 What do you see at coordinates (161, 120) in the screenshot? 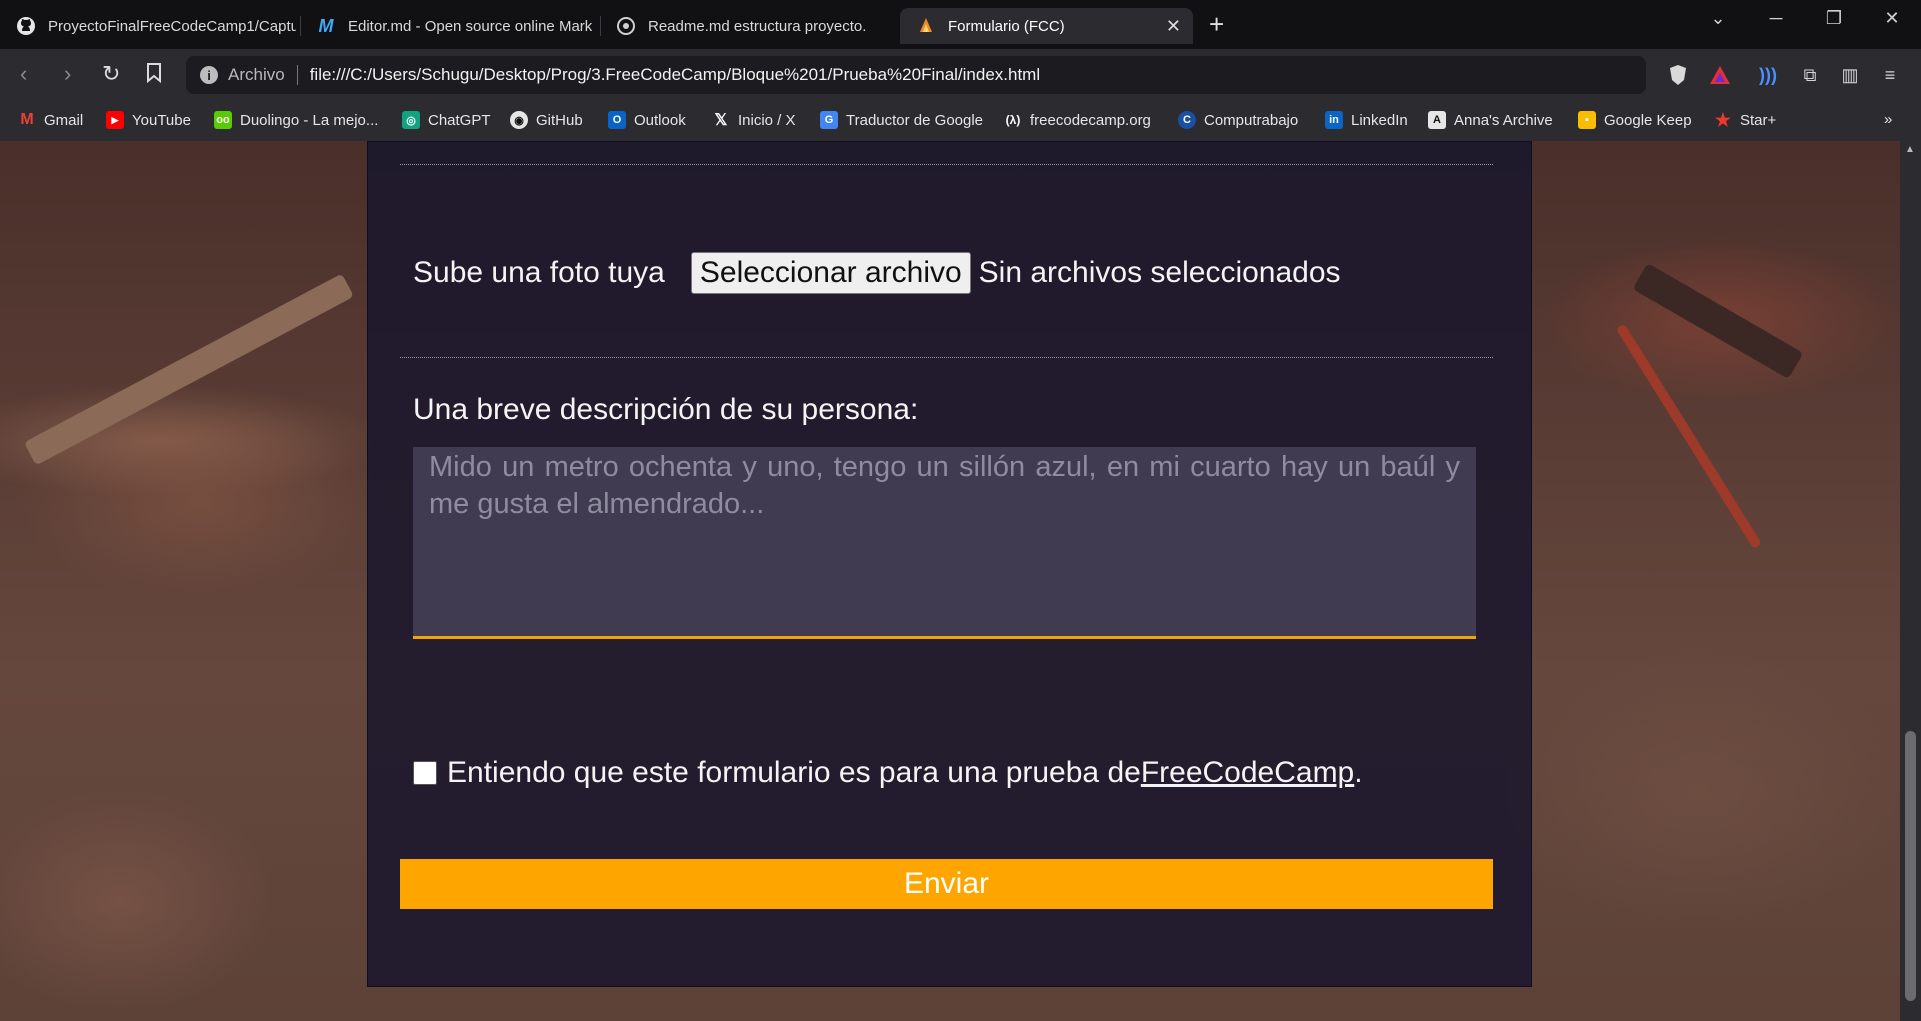
I see `bookmark-label: YouTube` at bounding box center [161, 120].